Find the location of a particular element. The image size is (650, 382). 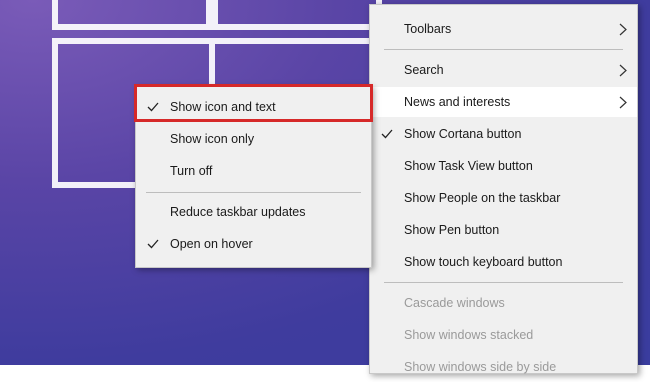

menu-item-cascade-windows: Cascade windows is located at coordinates (503, 303).